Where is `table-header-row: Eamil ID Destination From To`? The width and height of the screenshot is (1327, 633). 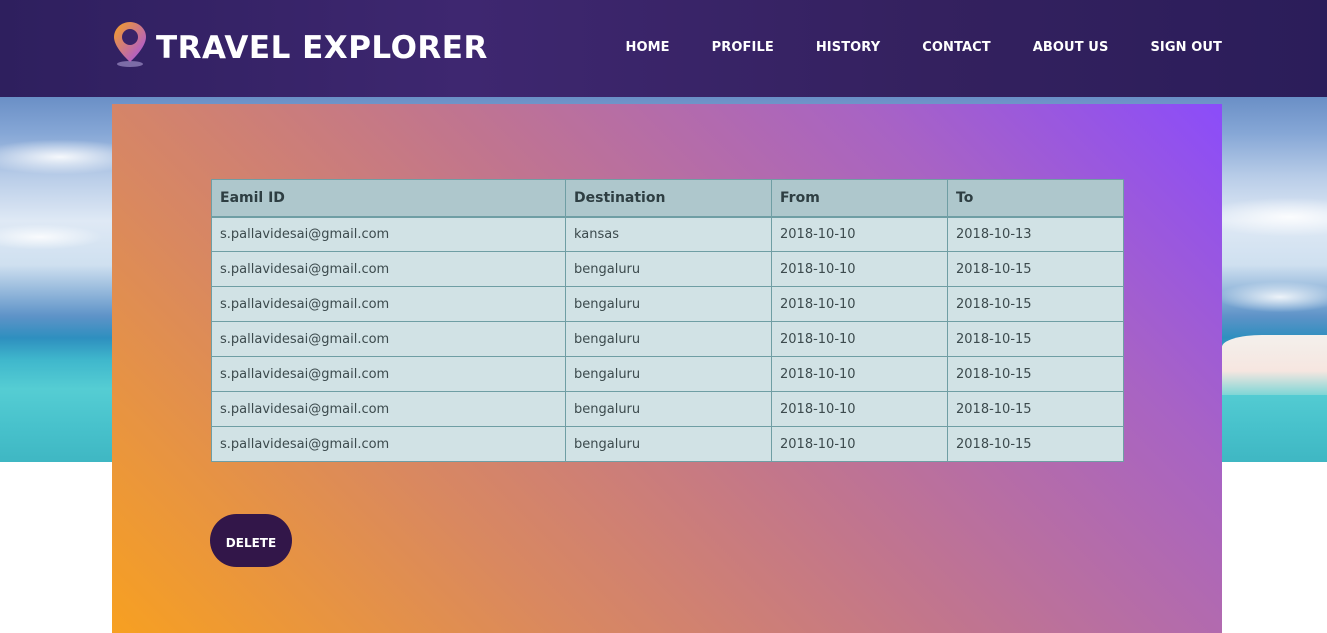 table-header-row: Eamil ID Destination From To is located at coordinates (667, 198).